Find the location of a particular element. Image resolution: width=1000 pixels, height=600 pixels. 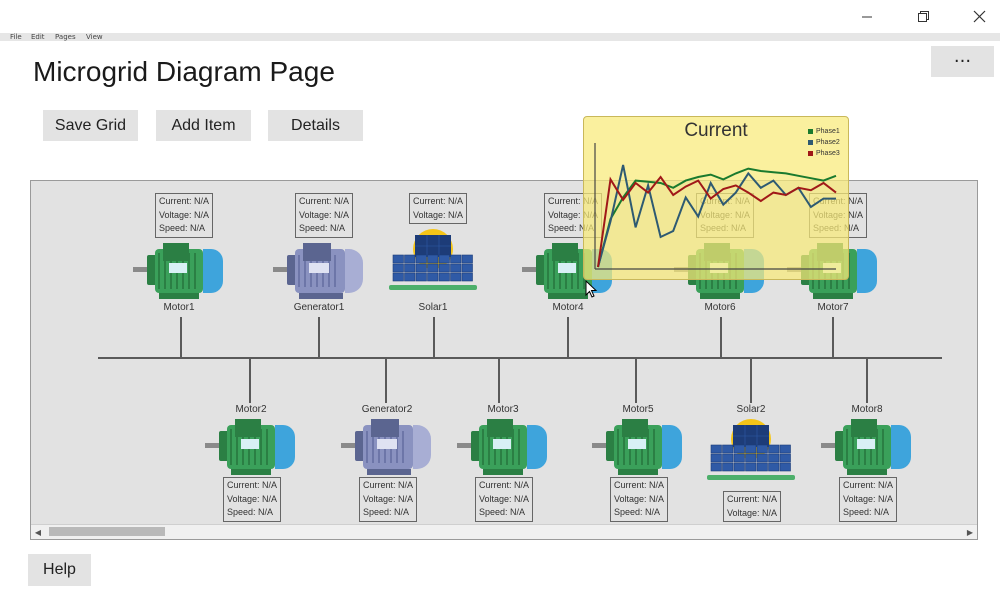

details-button: Details is located at coordinates (315, 125).